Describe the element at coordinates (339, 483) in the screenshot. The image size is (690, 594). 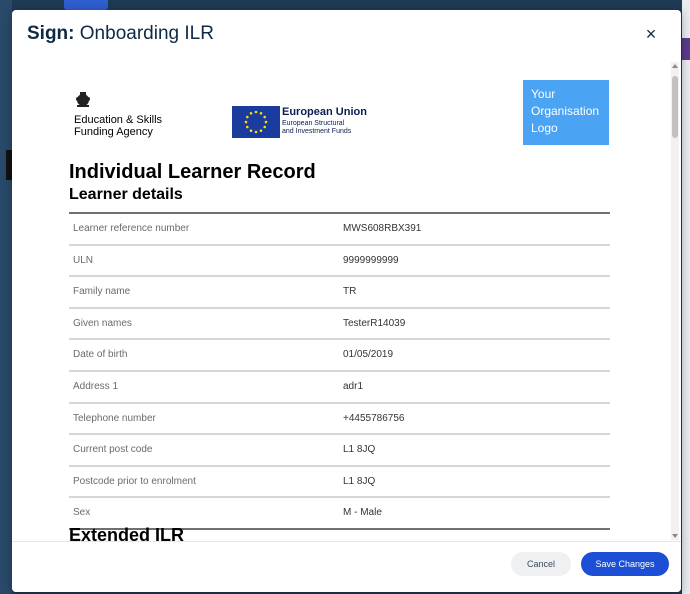
I see `table-row: Postcode prior to enrolment L1 8JQ` at that location.